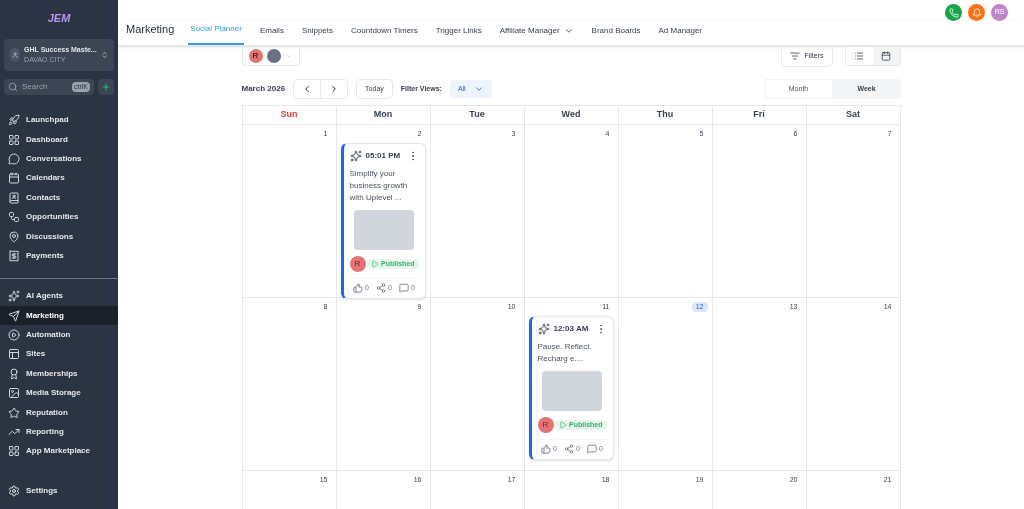  Describe the element at coordinates (14, 354) in the screenshot. I see `layout-icon` at that location.